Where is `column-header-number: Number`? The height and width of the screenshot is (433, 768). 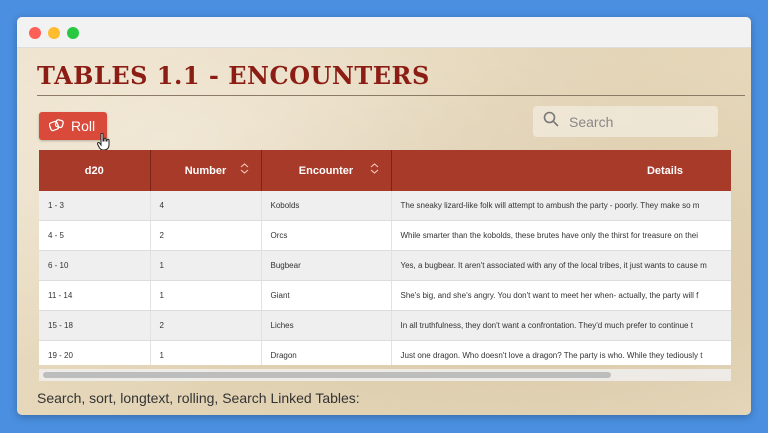 column-header-number: Number is located at coordinates (206, 170).